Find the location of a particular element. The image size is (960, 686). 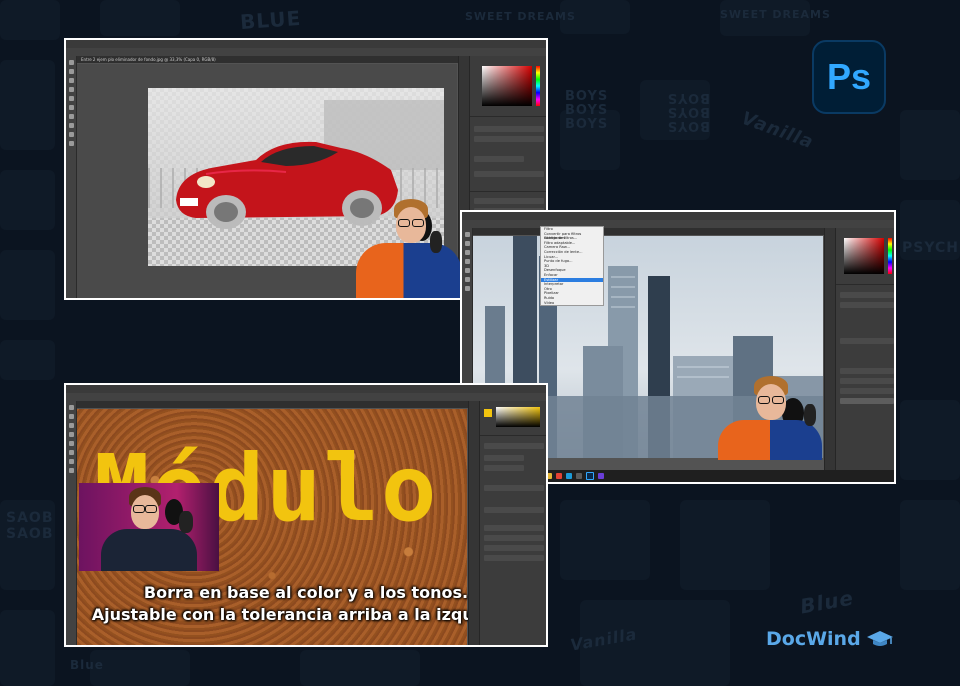

ps-logo-text: Ps is located at coordinates (849, 76).